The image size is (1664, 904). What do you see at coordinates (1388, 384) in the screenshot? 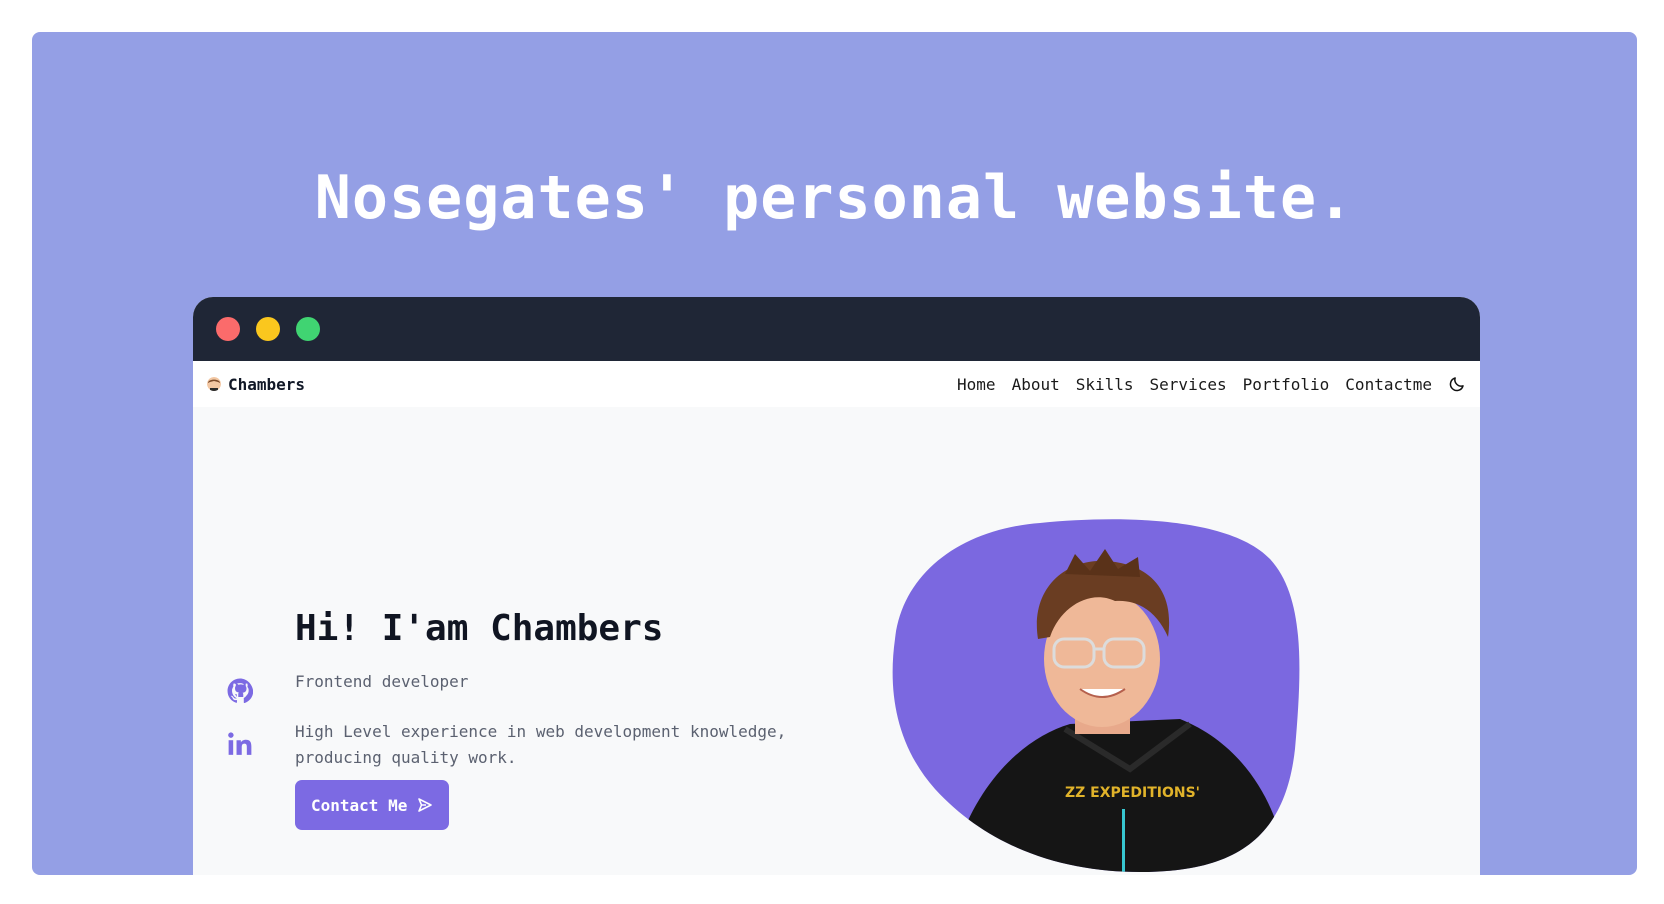
I see `nav-contactme: Contactme` at bounding box center [1388, 384].